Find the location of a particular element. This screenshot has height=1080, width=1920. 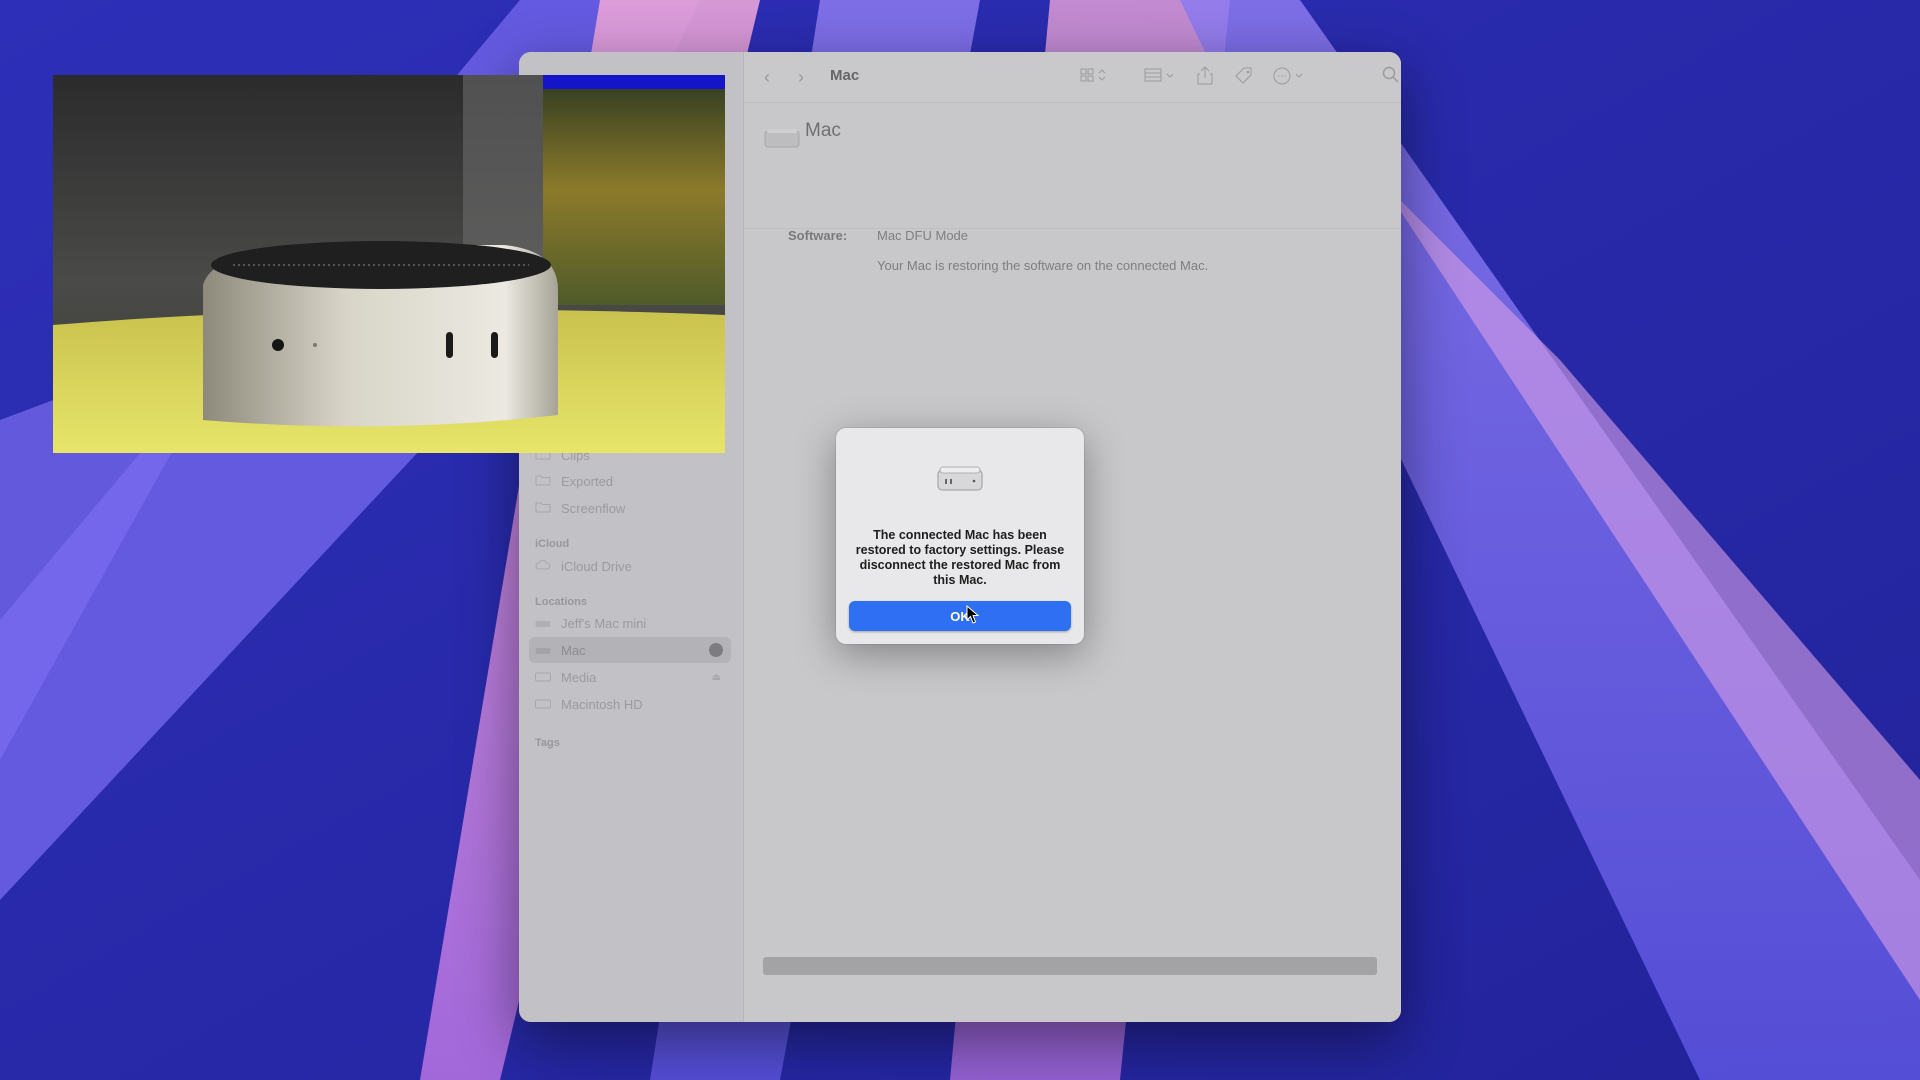

sidebar-item-jeffs-mac-mini: Jeff's Mac mini is located at coordinates (630, 623).